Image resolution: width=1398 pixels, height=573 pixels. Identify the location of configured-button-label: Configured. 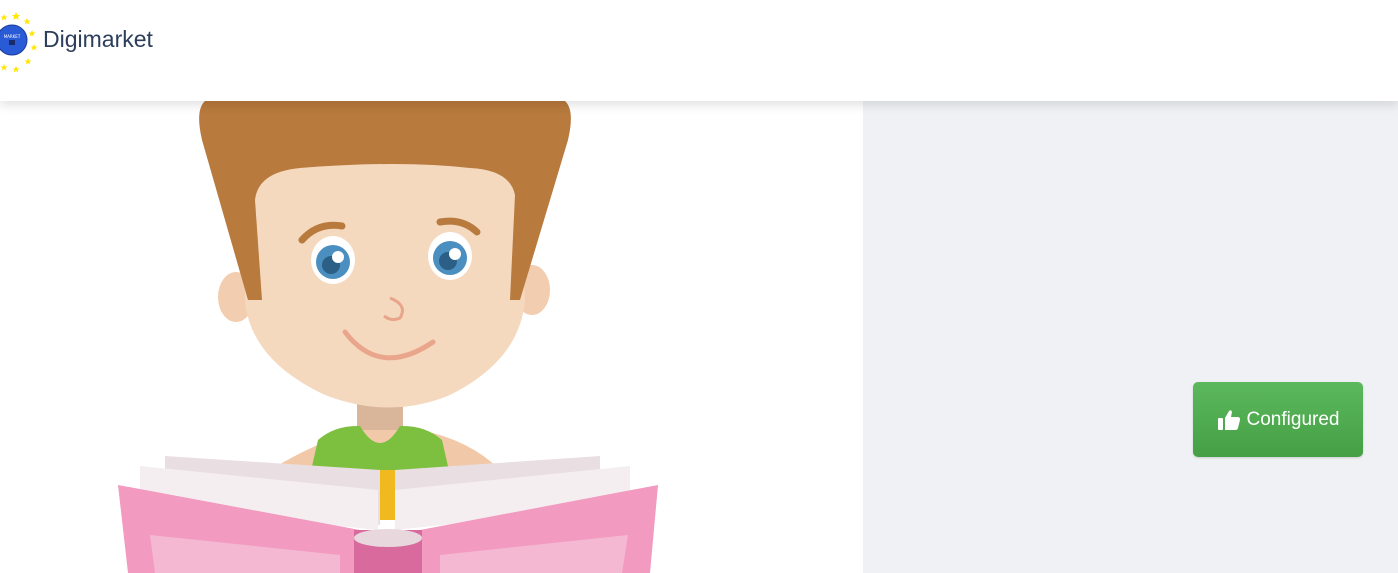
(1293, 419).